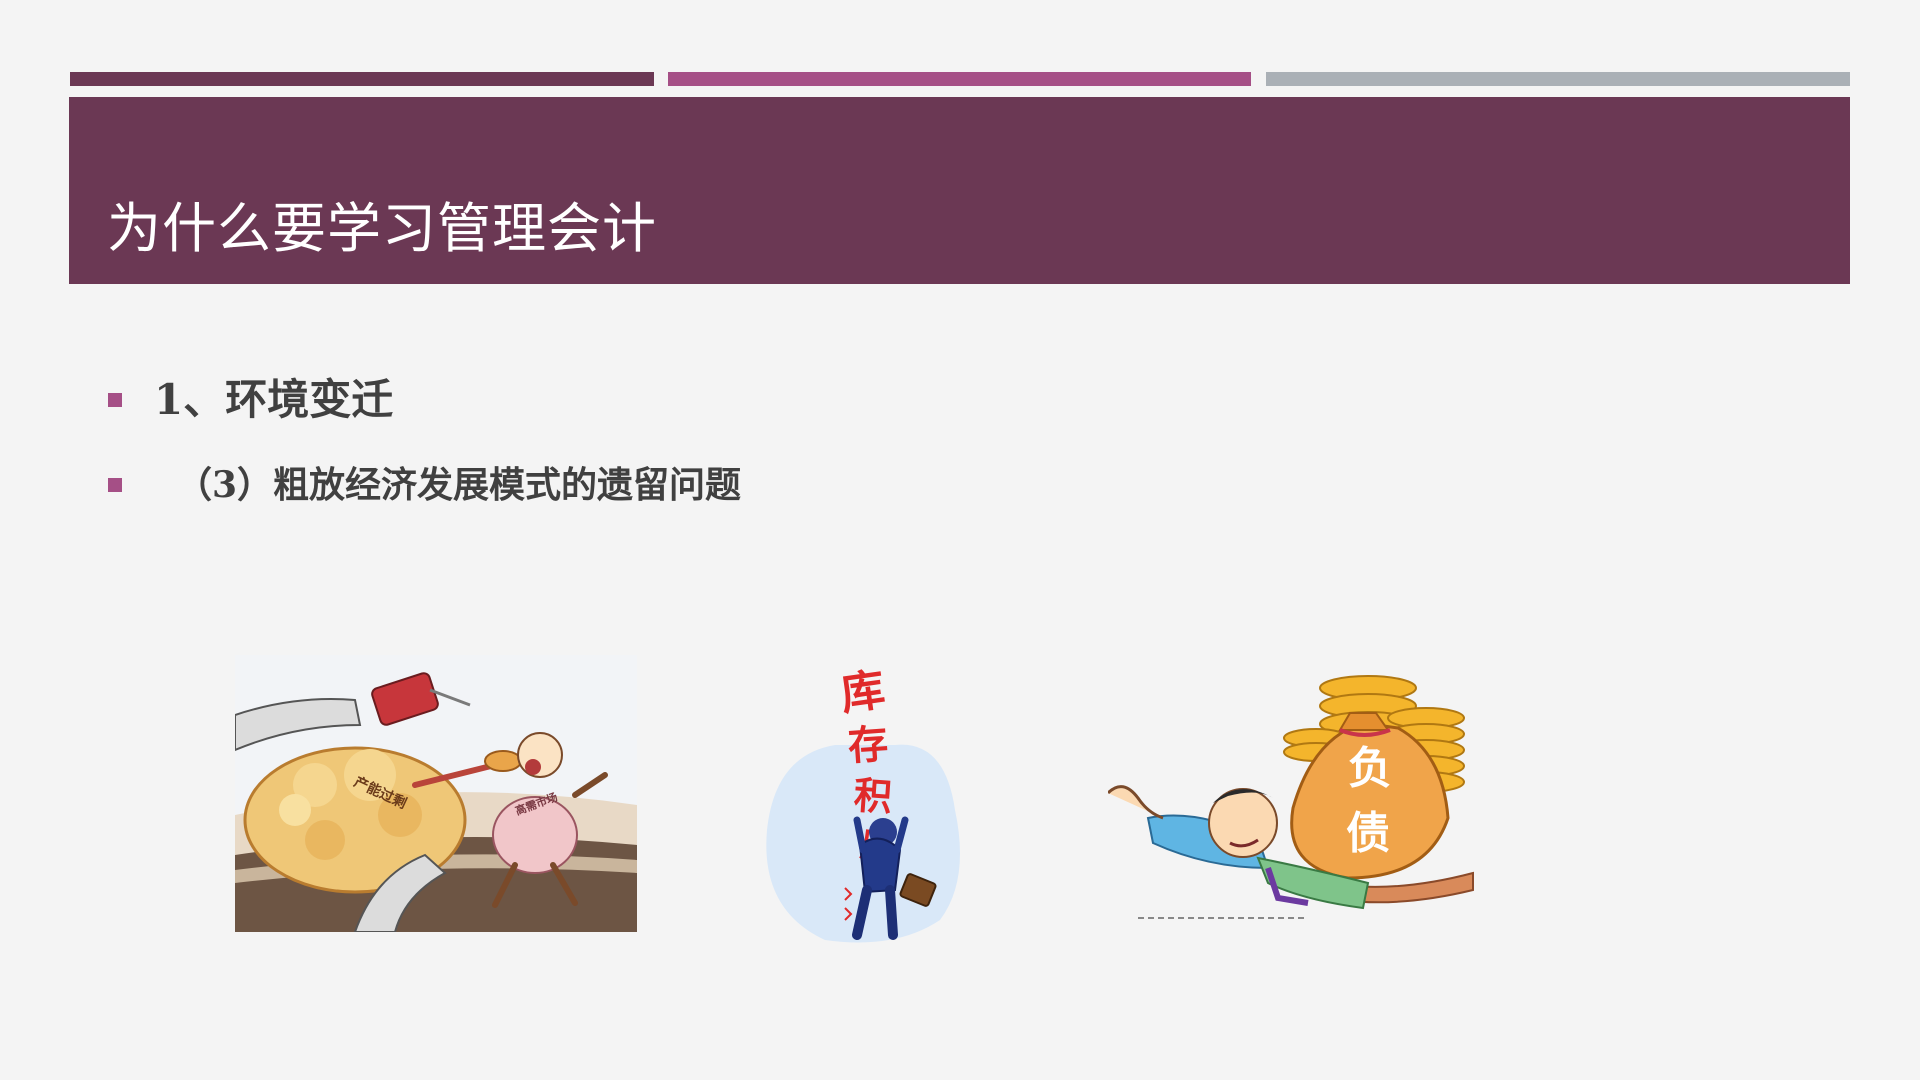 The width and height of the screenshot is (1920, 1080). What do you see at coordinates (274, 399) in the screenshot?
I see `bullet-text: 1、环境变迁` at bounding box center [274, 399].